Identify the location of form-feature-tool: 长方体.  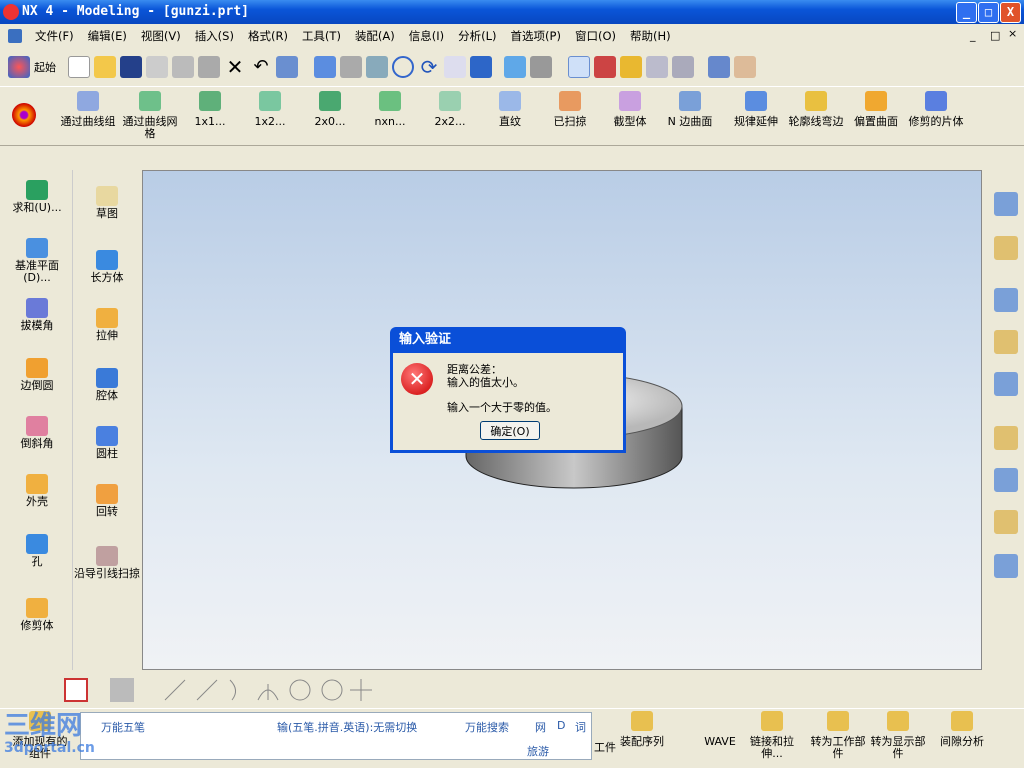
(107, 267).